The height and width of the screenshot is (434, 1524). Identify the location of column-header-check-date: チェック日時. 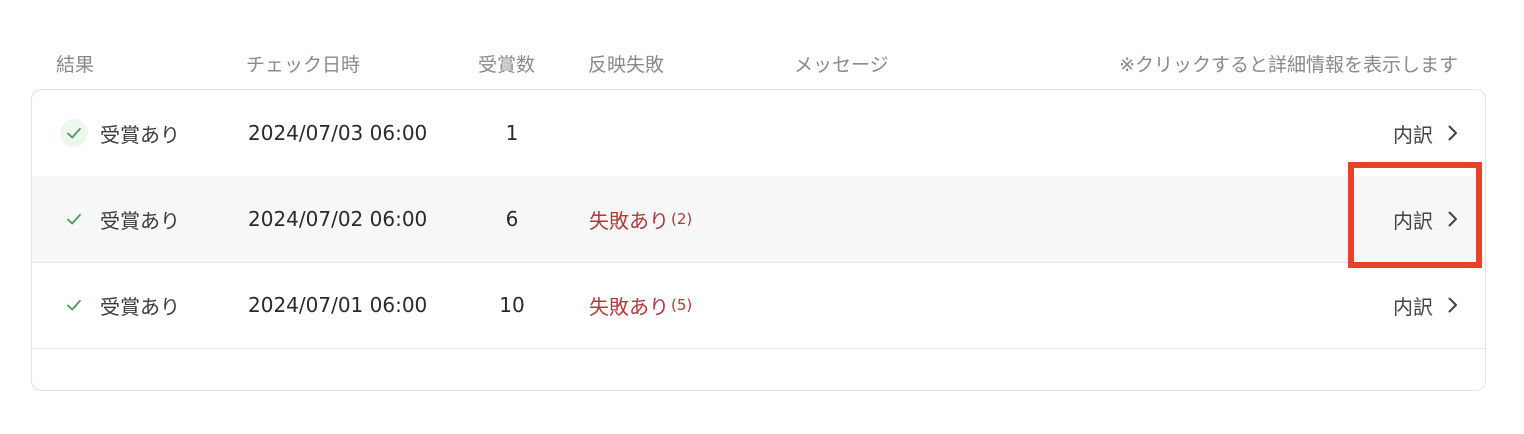
(303, 65).